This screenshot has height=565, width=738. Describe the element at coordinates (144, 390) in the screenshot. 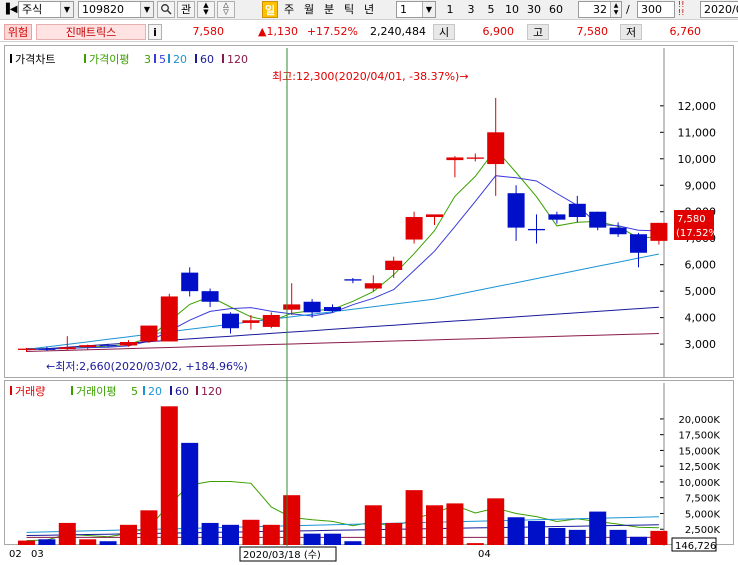

I see `legend-swatch-vma20` at that location.